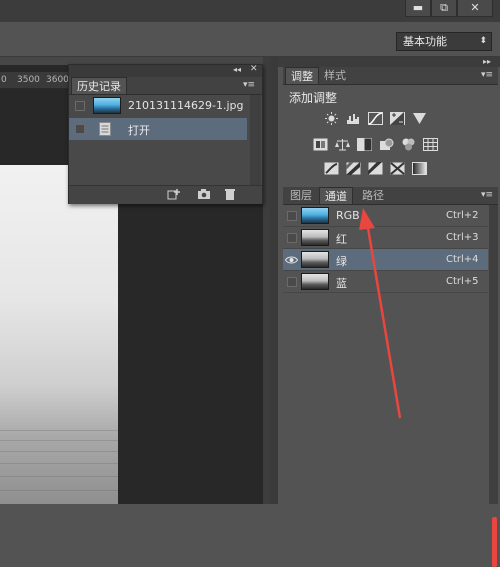 This screenshot has height=567, width=500. Describe the element at coordinates (99, 85) in the screenshot. I see `tab-history: 历史记录` at that location.